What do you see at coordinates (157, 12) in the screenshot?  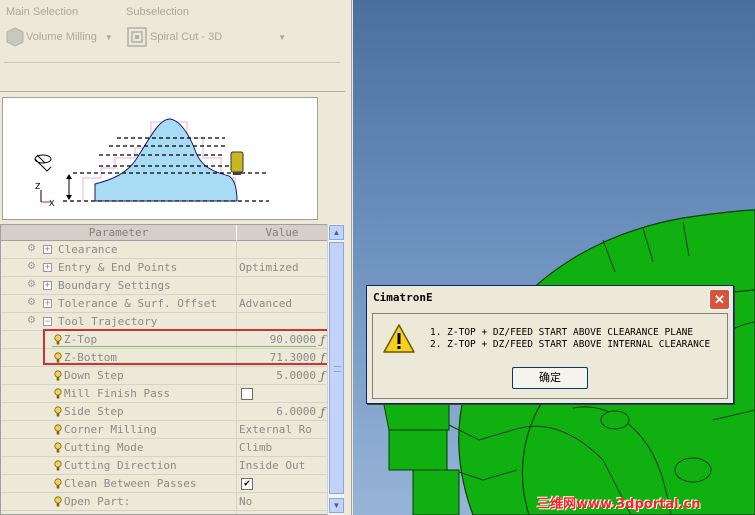 I see `subselection-label: Subselection` at bounding box center [157, 12].